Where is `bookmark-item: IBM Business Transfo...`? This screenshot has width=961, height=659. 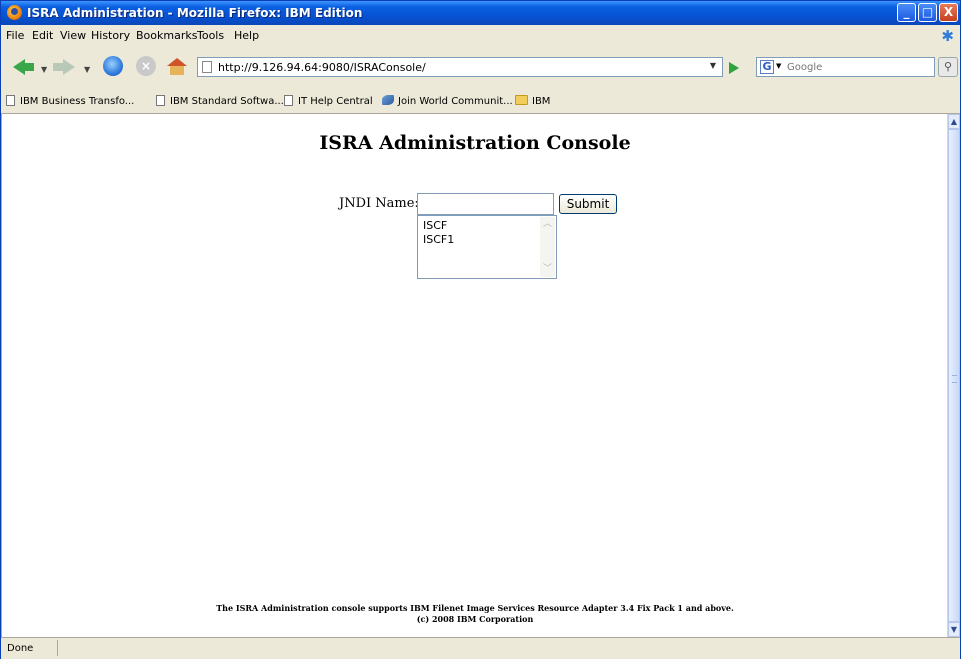
bookmark-item: IBM Business Transfo... is located at coordinates (70, 101).